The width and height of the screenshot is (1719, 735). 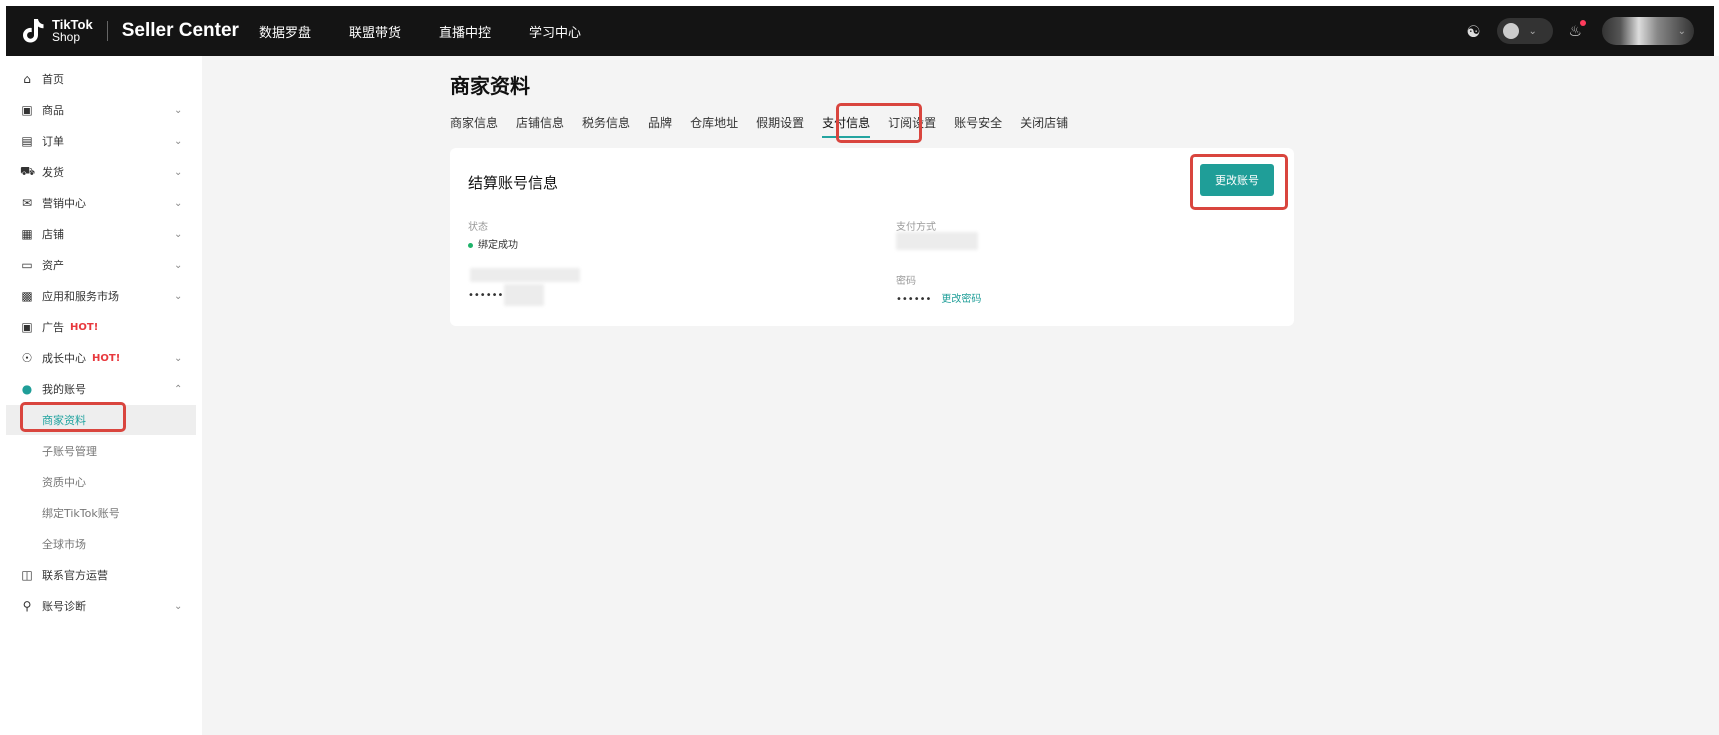 What do you see at coordinates (513, 183) in the screenshot?
I see `card-title: 结算账号信息` at bounding box center [513, 183].